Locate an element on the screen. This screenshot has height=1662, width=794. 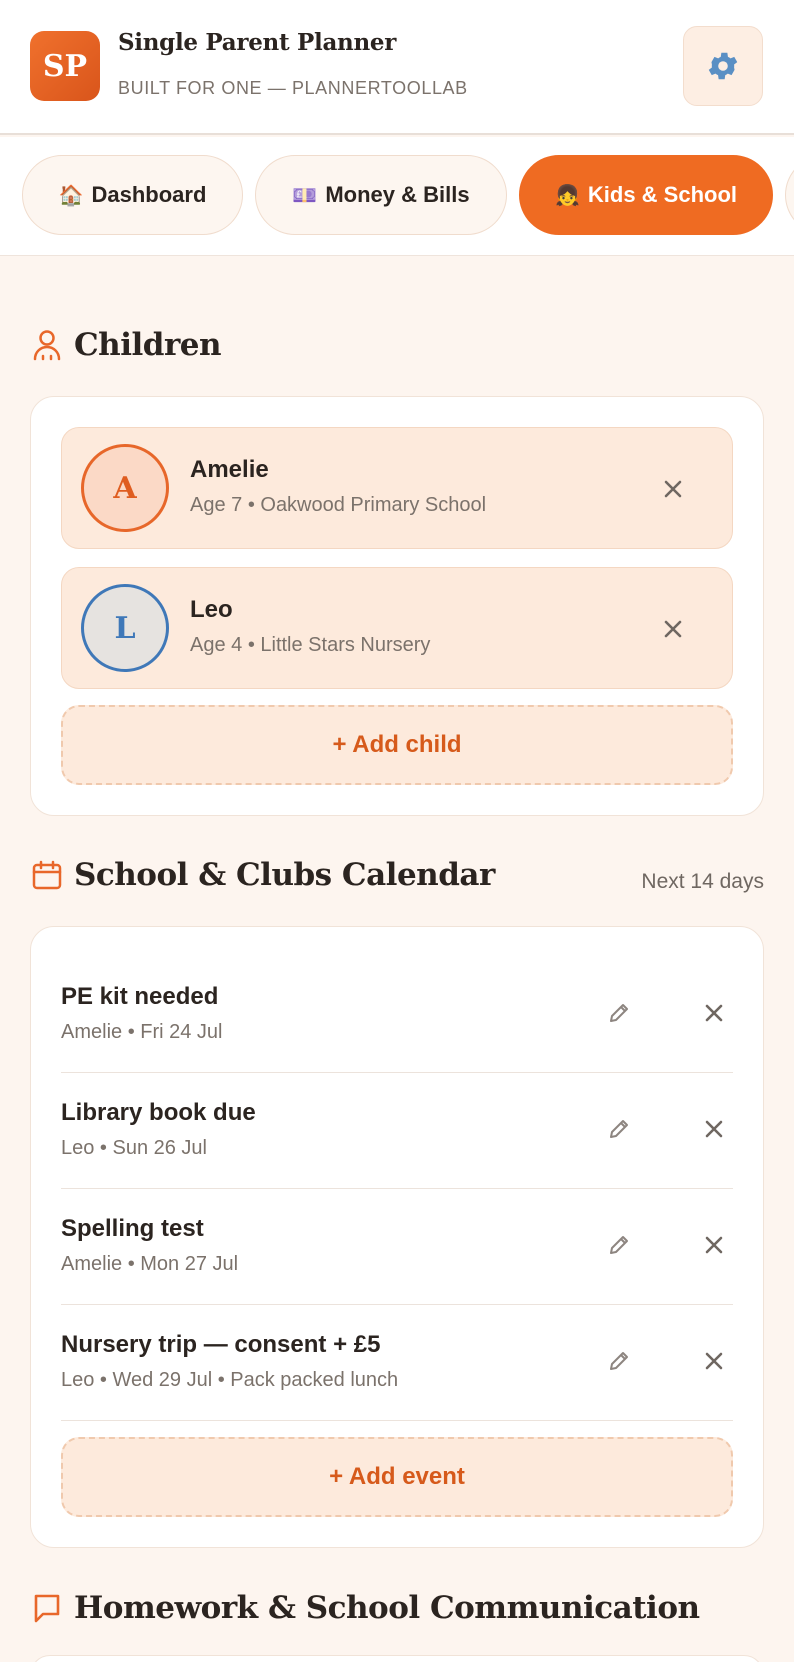
tab-dashboard: 🏠 Dashboard is located at coordinates (132, 195).